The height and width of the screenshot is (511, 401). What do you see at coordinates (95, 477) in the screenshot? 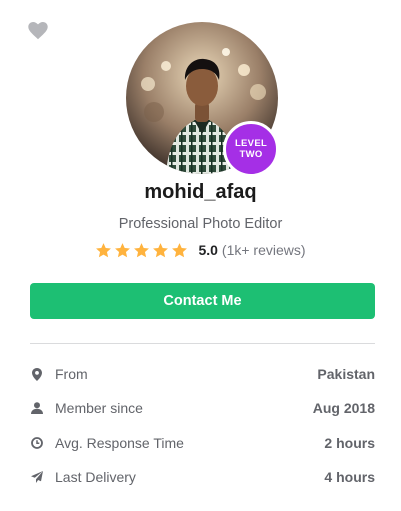
I see `stat-label: Last Delivery` at bounding box center [95, 477].